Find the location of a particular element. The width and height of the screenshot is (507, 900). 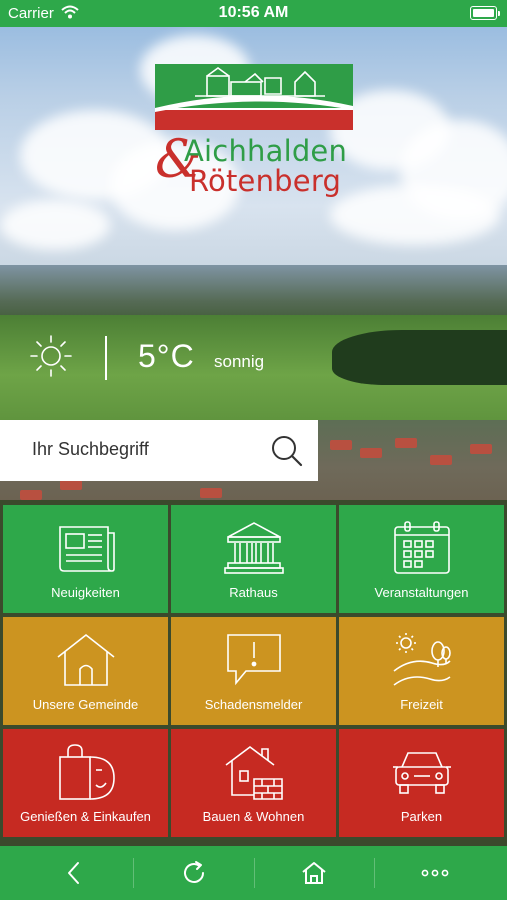

back-icon is located at coordinates (74, 873).